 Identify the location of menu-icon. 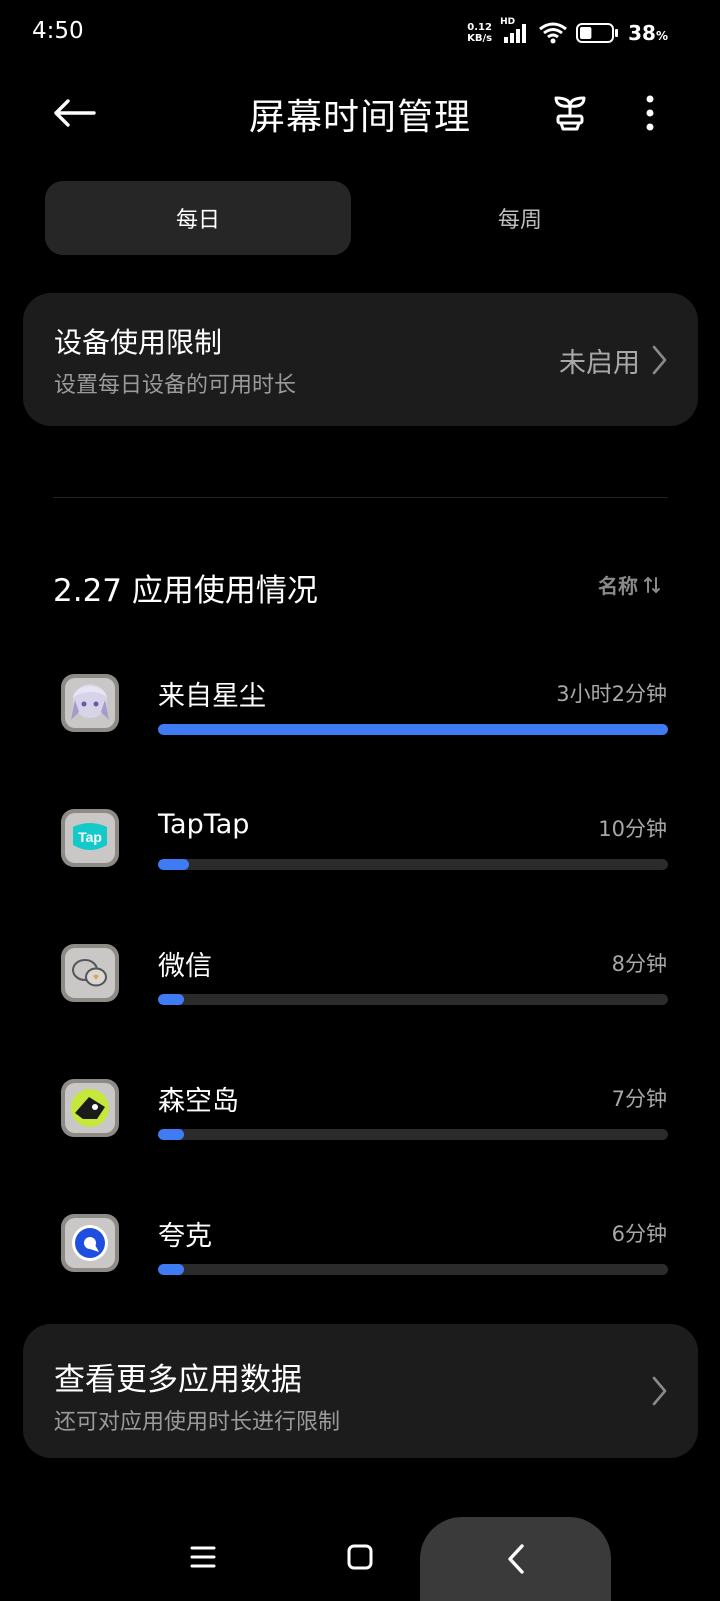
(203, 1557).